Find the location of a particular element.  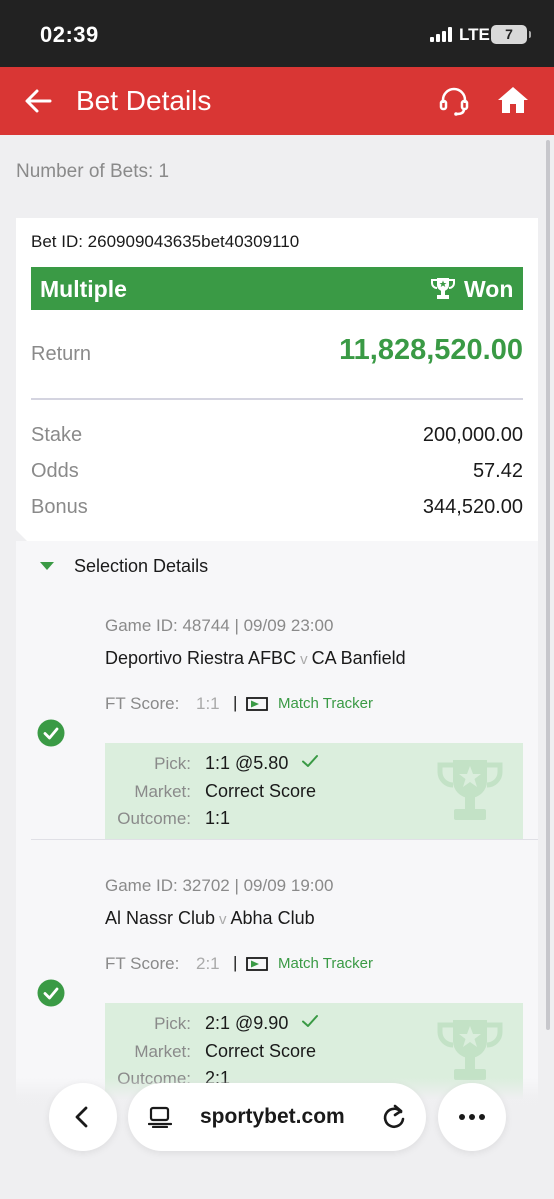

bonus-value: 344,520.00 is located at coordinates (472, 507).